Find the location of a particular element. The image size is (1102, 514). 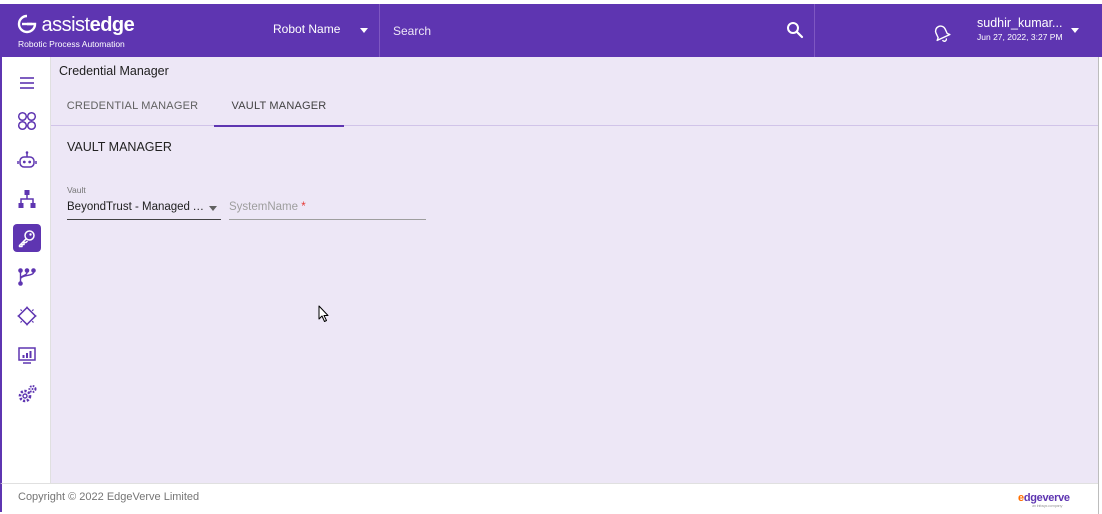

sidebar is located at coordinates (25, 270).